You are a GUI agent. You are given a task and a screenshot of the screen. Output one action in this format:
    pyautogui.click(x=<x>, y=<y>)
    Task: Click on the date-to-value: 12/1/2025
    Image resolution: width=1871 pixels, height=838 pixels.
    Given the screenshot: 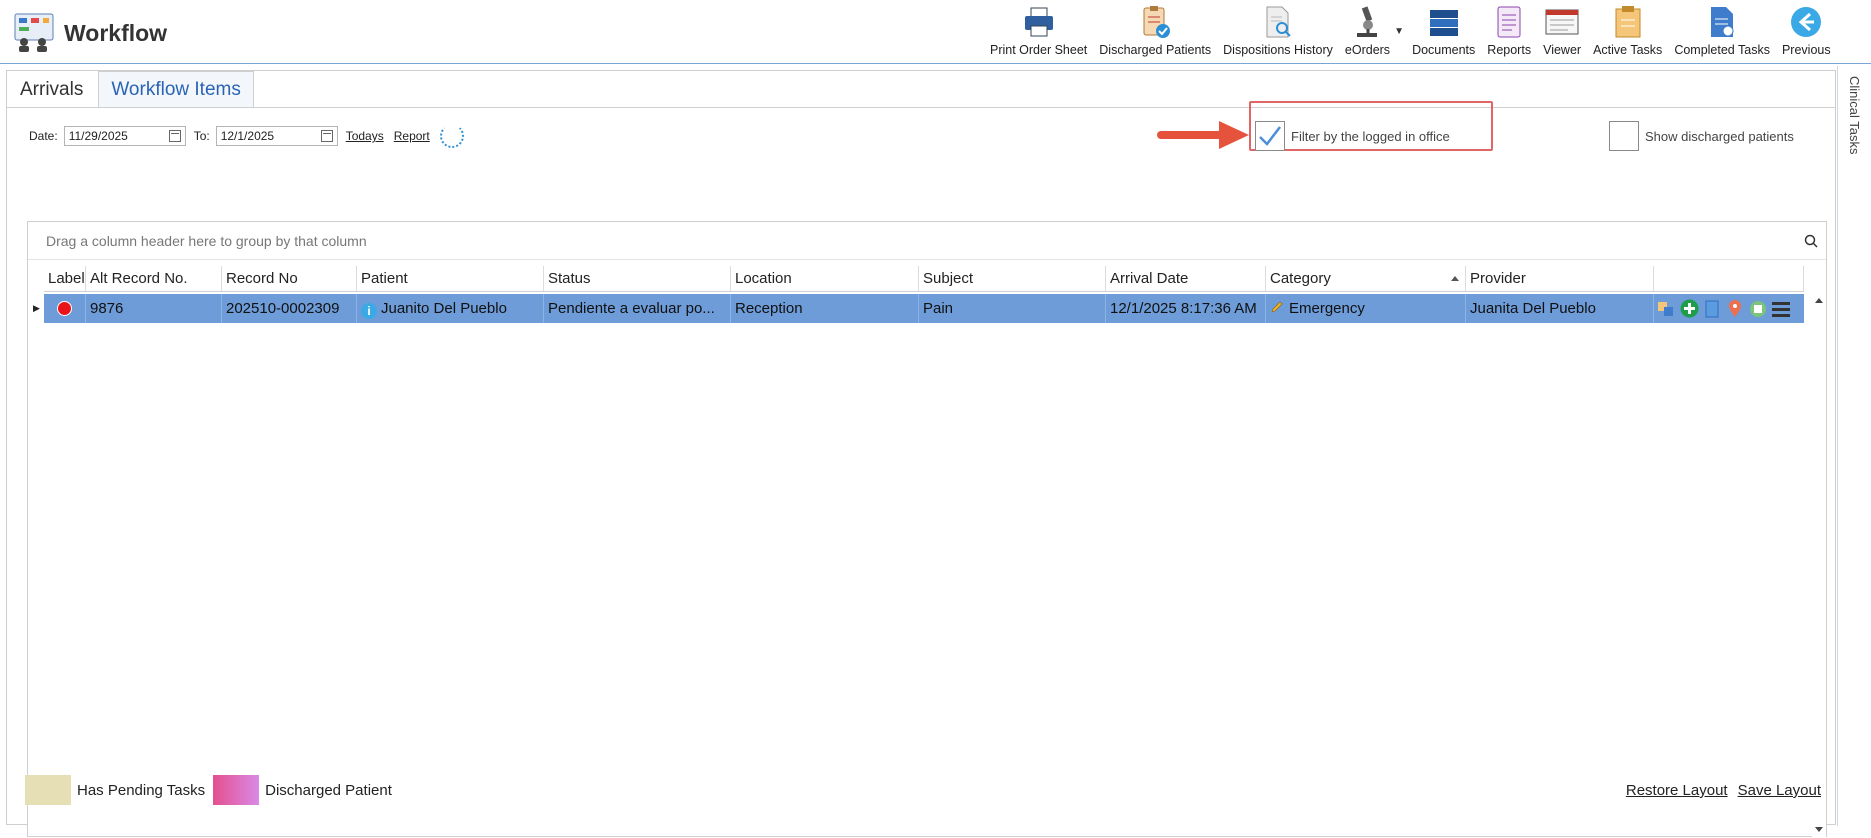 What is the action you would take?
    pyautogui.click(x=247, y=136)
    